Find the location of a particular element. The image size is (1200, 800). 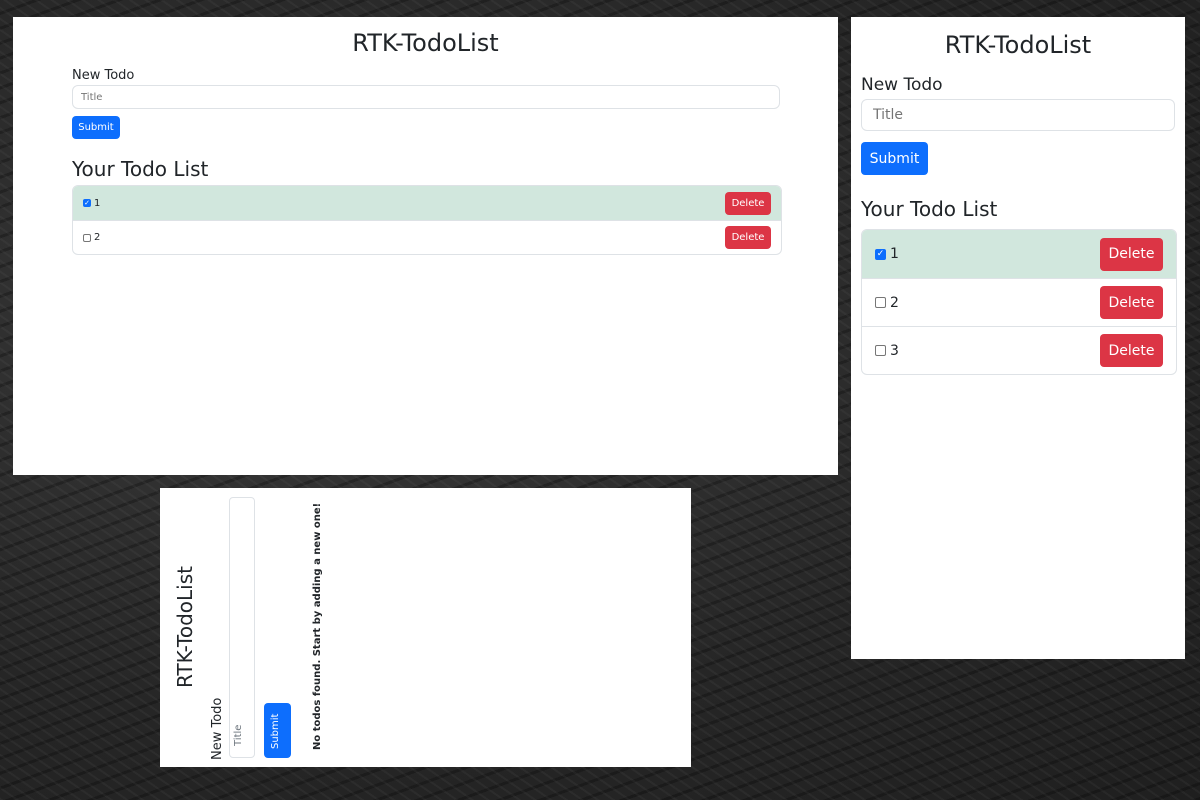

todo-list: ✓ 1 Delete 2 Delete is located at coordinates (427, 220).